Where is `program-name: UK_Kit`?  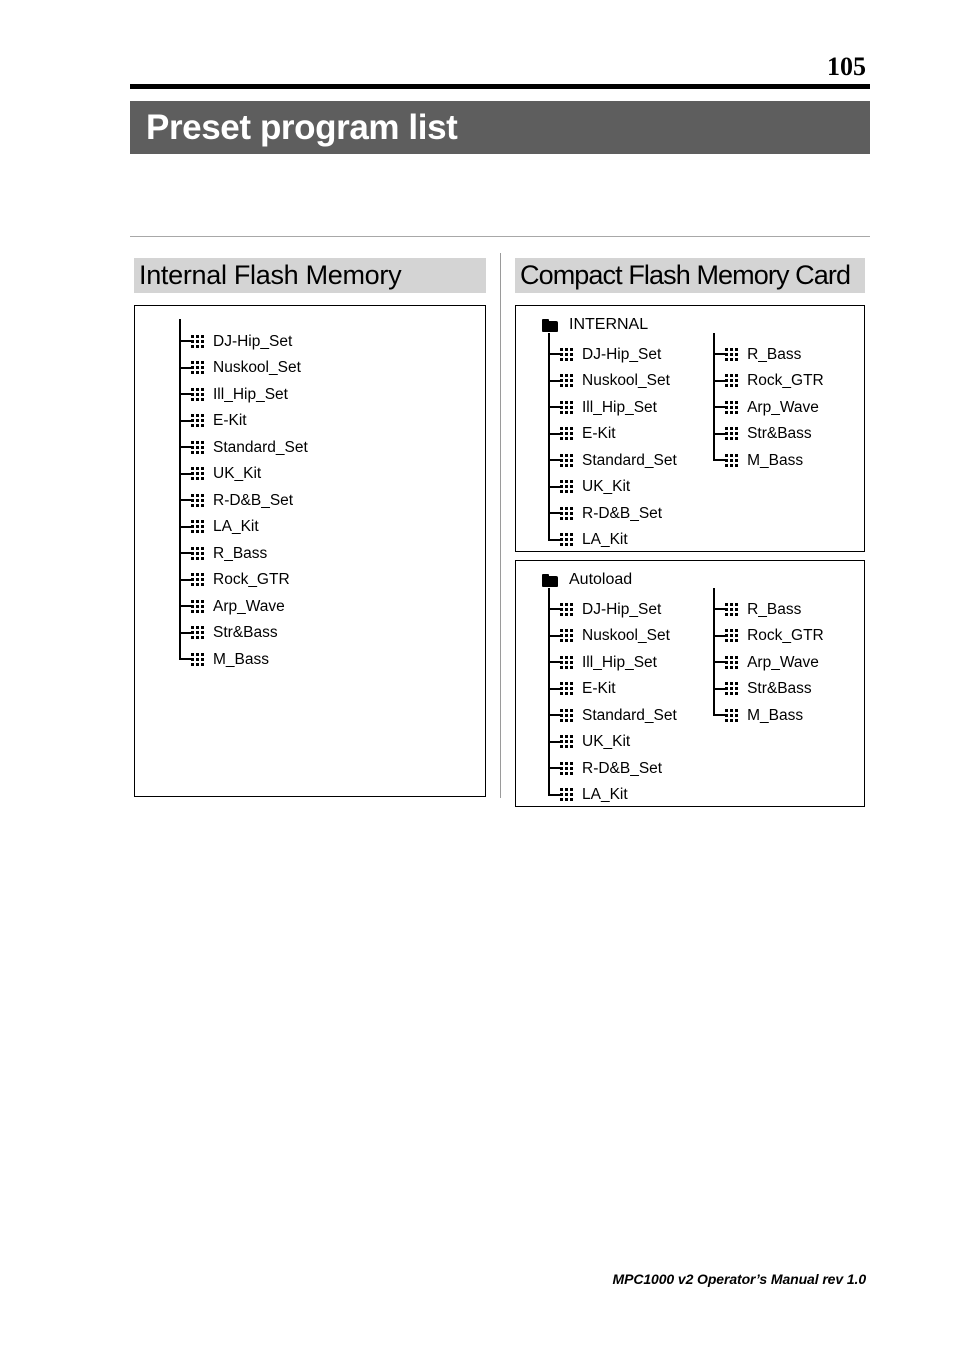 program-name: UK_Kit is located at coordinates (606, 741).